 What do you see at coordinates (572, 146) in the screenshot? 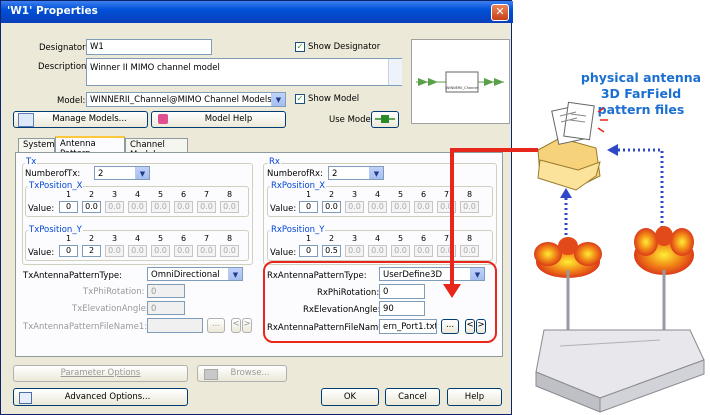
I see `file-folder-icon` at bounding box center [572, 146].